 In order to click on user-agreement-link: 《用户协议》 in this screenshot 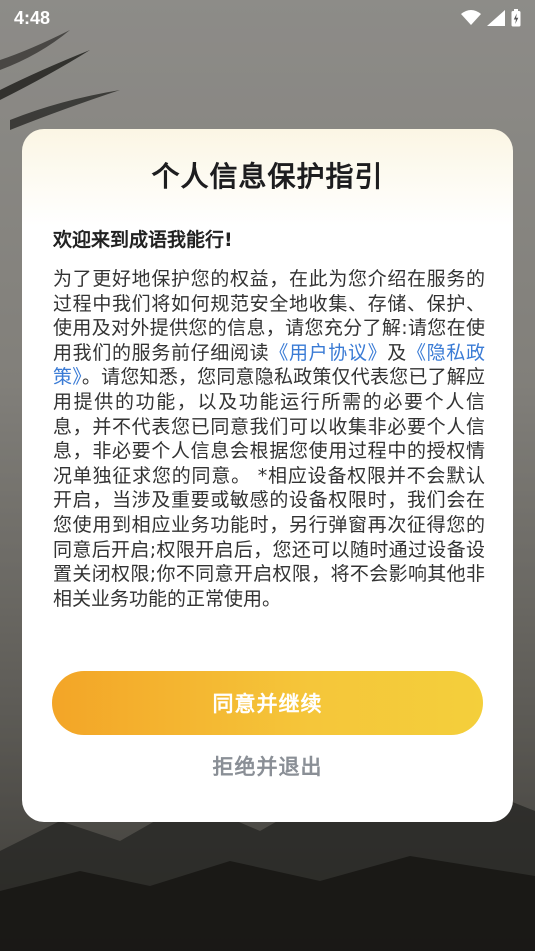, I will do `click(328, 353)`.